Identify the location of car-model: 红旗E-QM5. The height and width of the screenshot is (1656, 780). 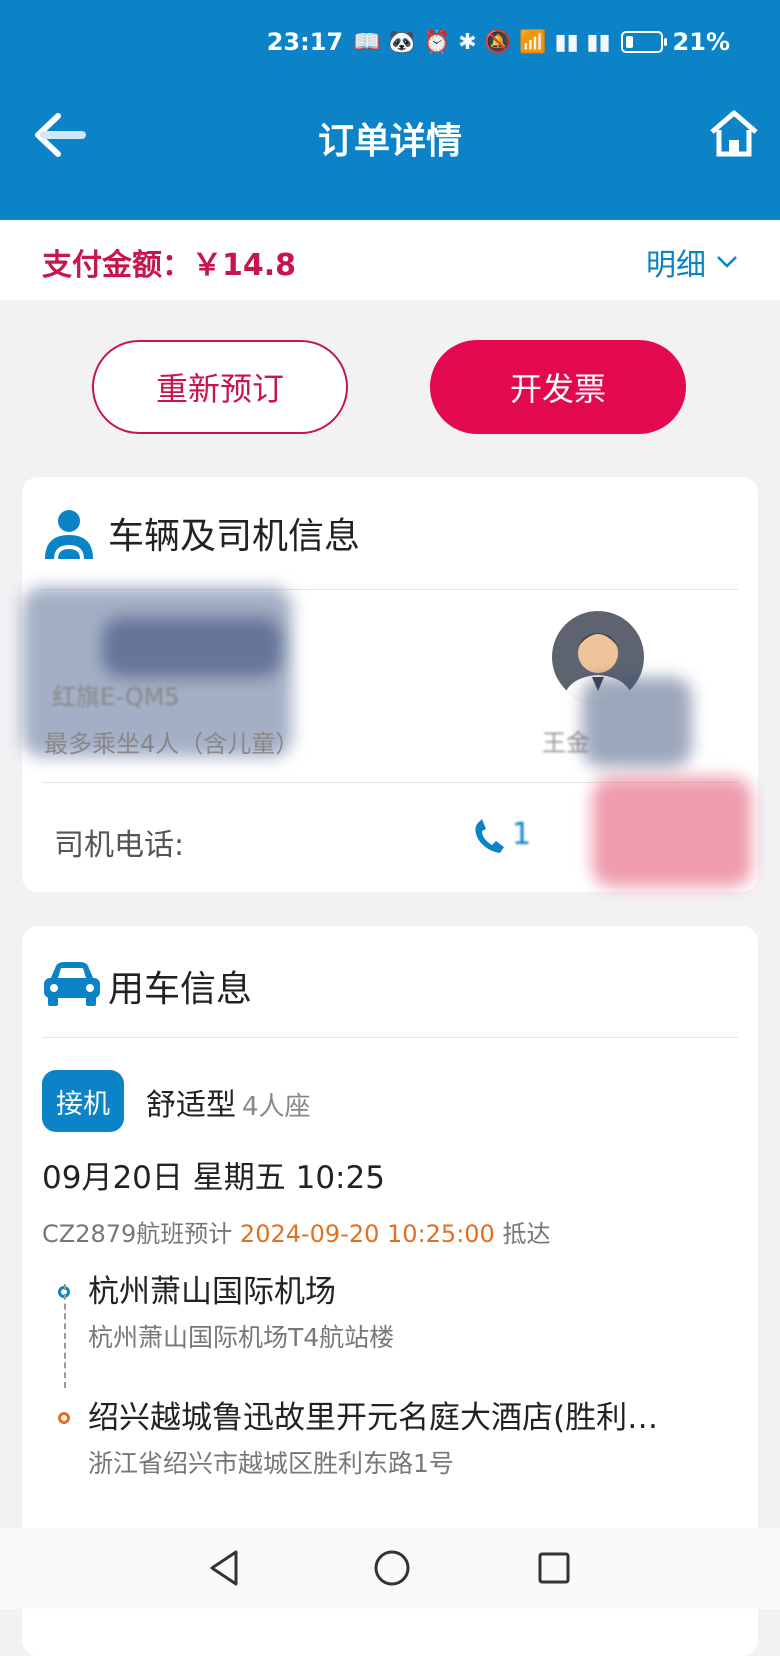
(116, 697).